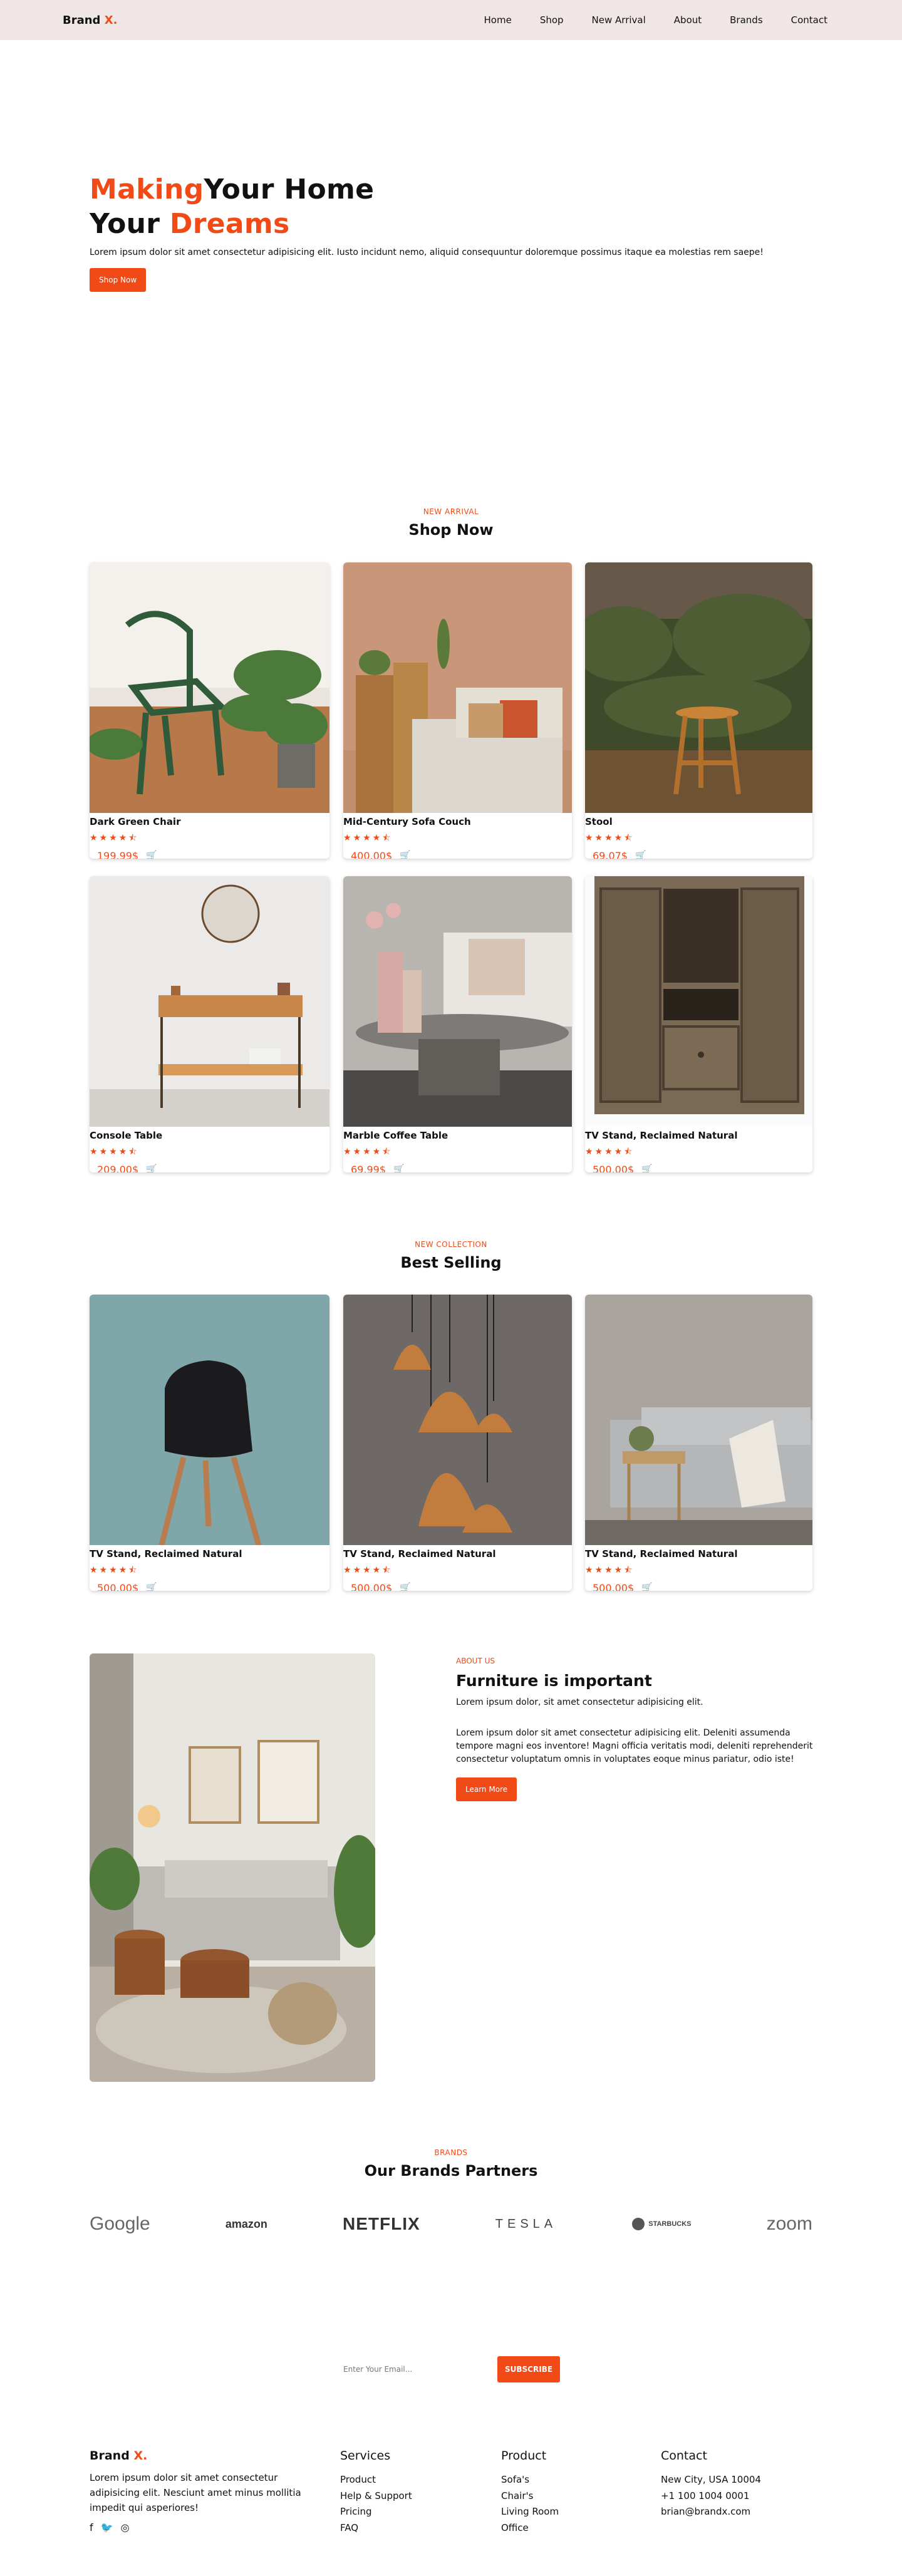  I want to click on netflix-logo: NETFLIX, so click(381, 2223).